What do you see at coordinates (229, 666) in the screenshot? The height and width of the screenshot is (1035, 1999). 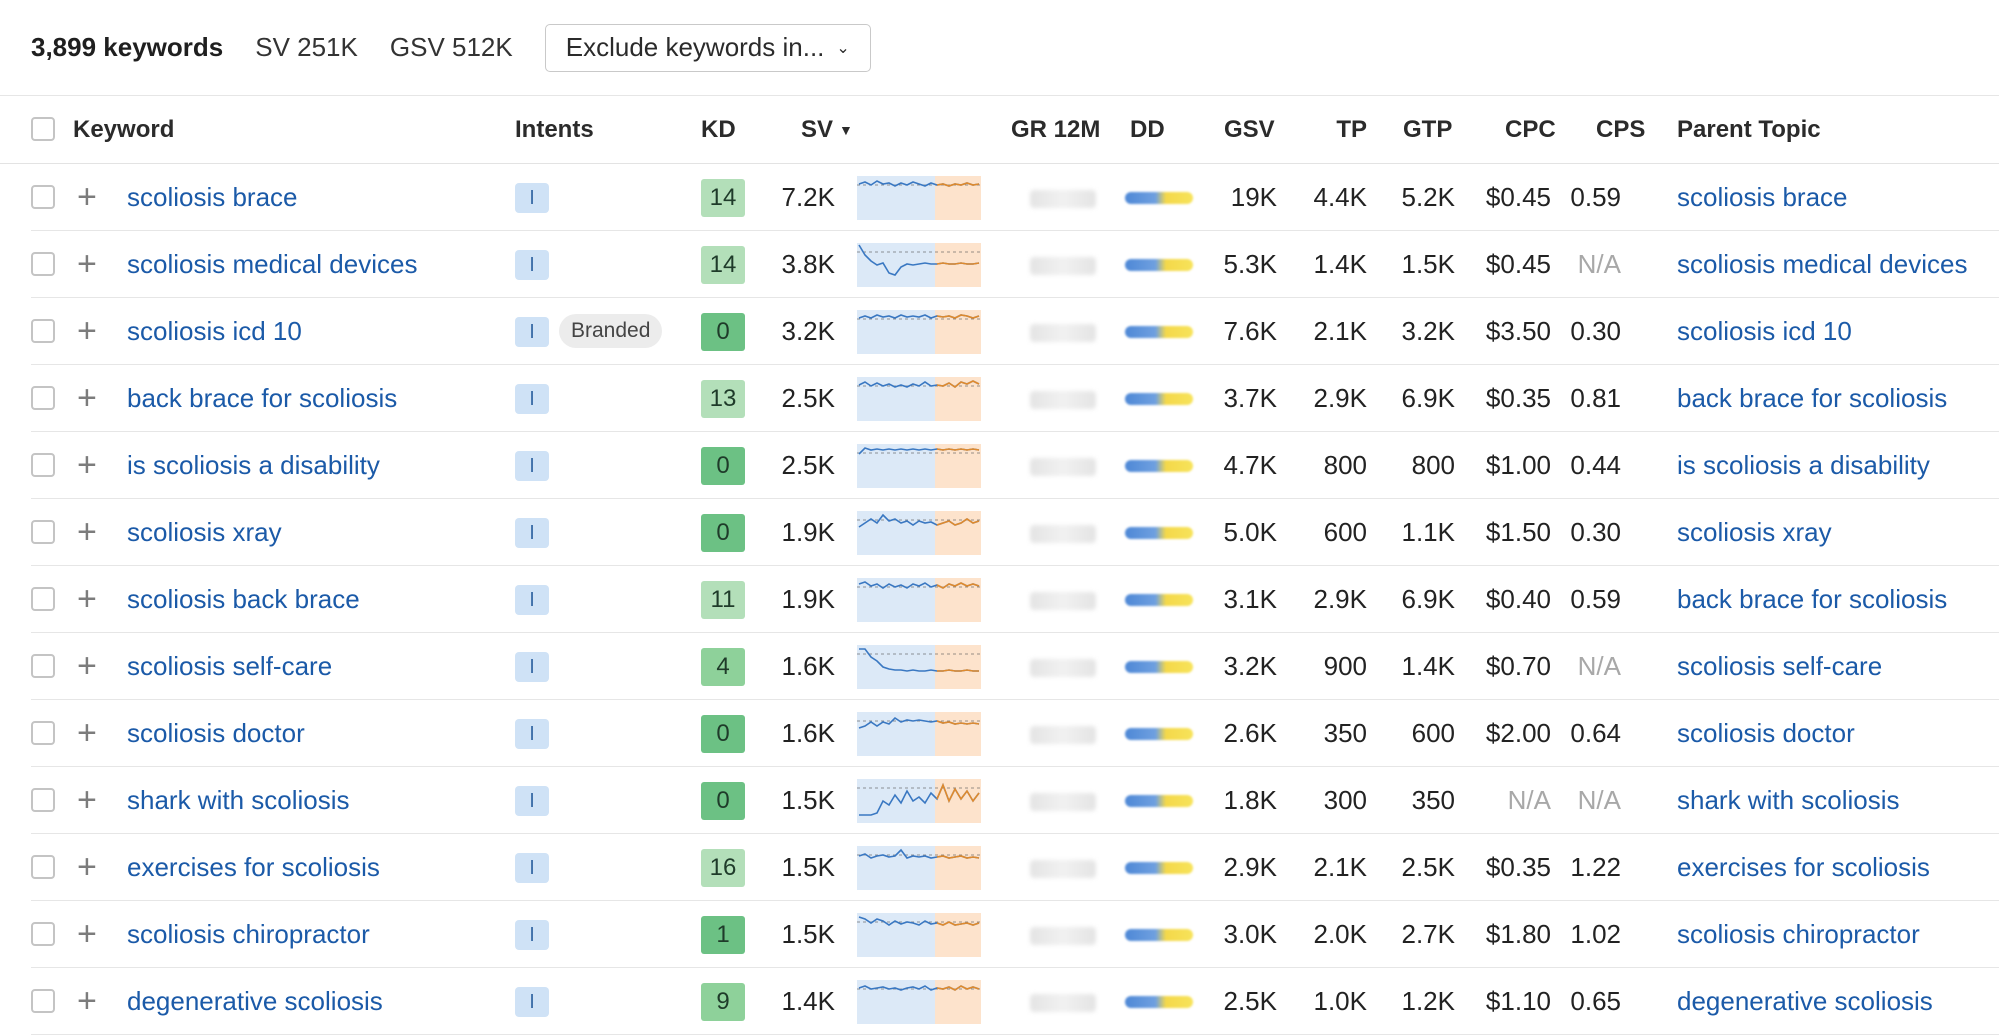 I see `keyword-link: scoliosis self-care` at bounding box center [229, 666].